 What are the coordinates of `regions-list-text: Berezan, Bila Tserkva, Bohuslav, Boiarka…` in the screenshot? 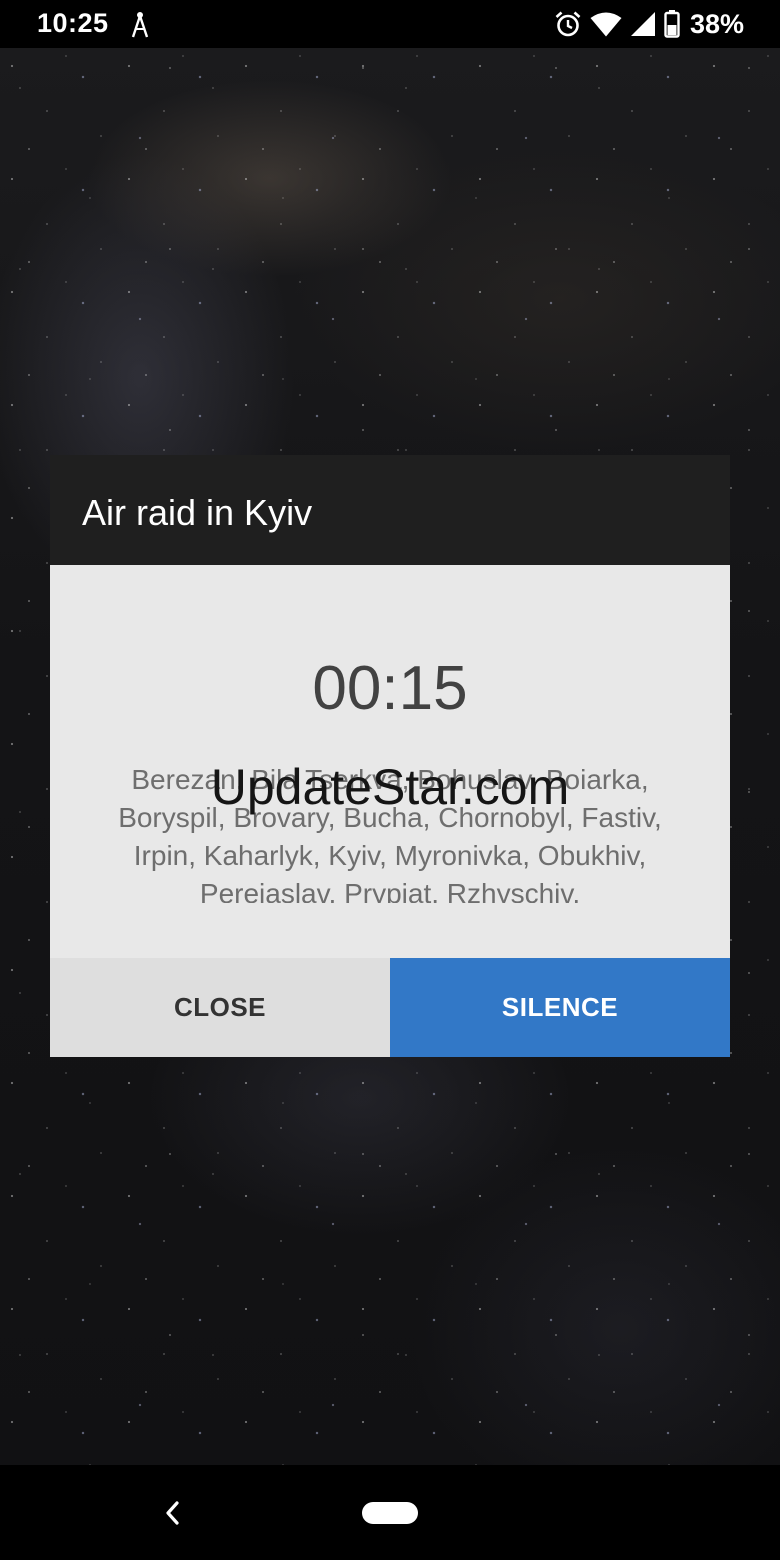 It's located at (390, 833).